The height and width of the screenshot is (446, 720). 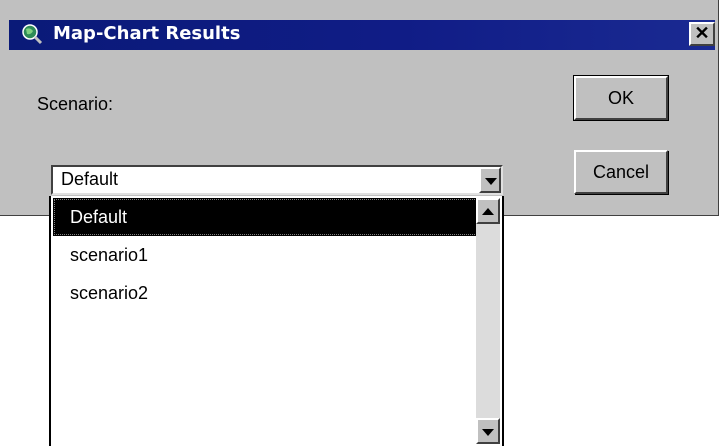 What do you see at coordinates (147, 33) in the screenshot?
I see `window-title: Map-Chart Results` at bounding box center [147, 33].